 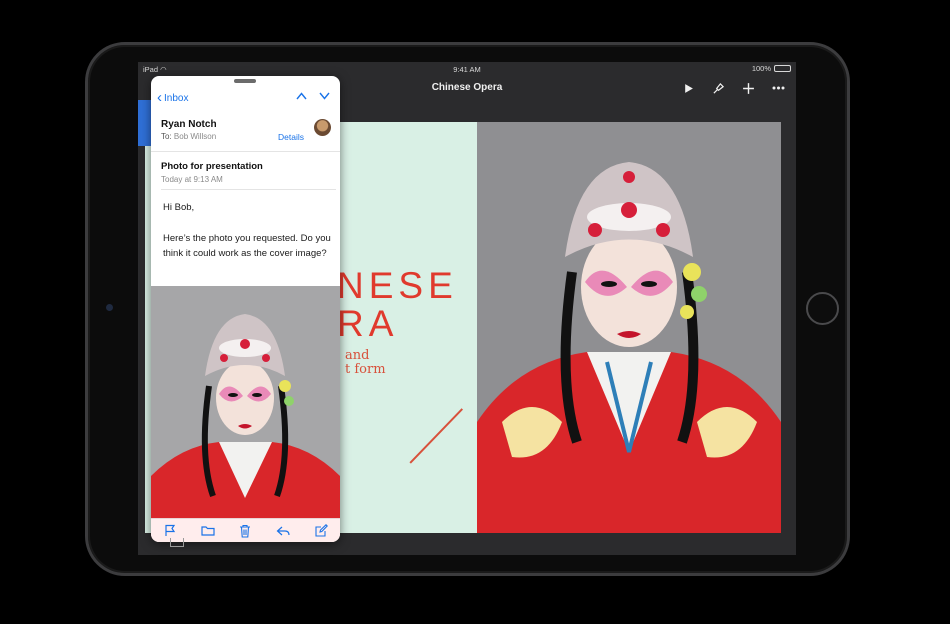 What do you see at coordinates (189, 124) in the screenshot?
I see `sender-name: Ryan Notch` at bounding box center [189, 124].